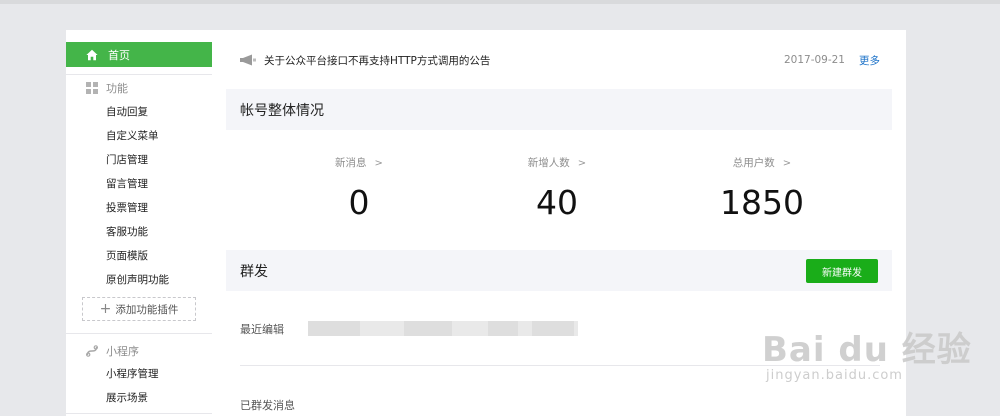 The width and height of the screenshot is (1000, 416). I want to click on account-stats: 新消息 > 0 新增人数 > 40 总用户数 > 1850, so click(559, 190).